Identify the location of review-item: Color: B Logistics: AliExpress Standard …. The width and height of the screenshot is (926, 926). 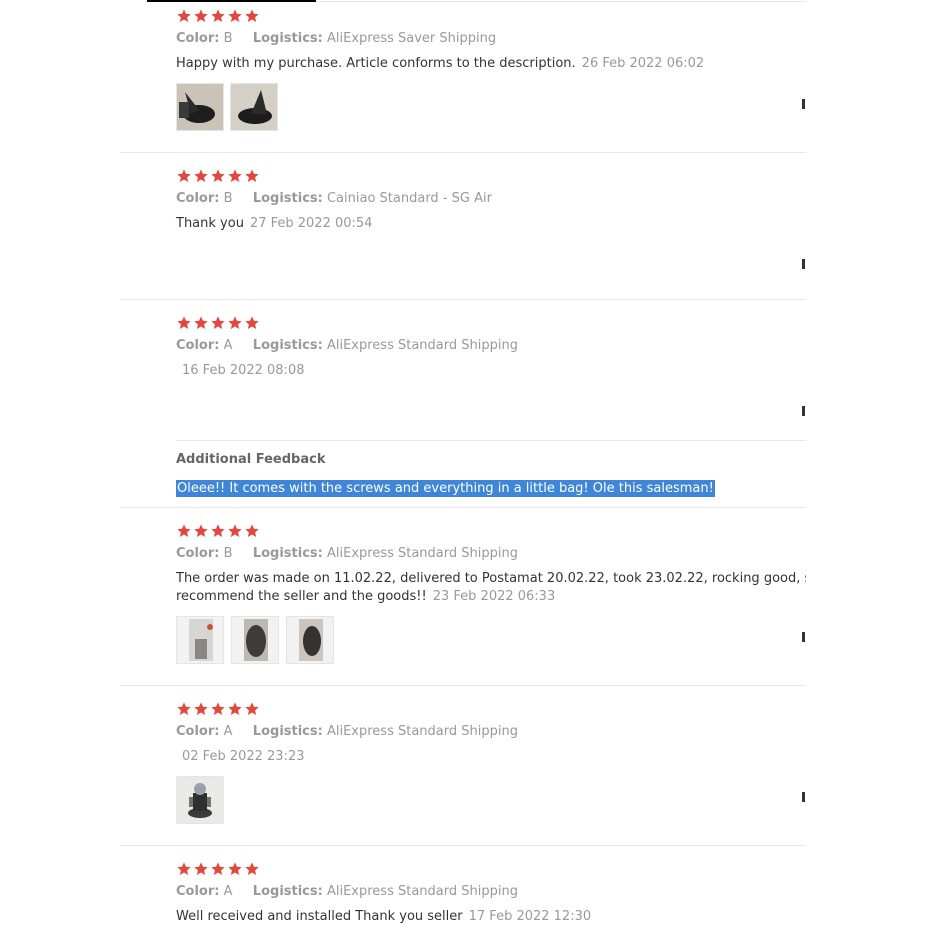
(463, 596).